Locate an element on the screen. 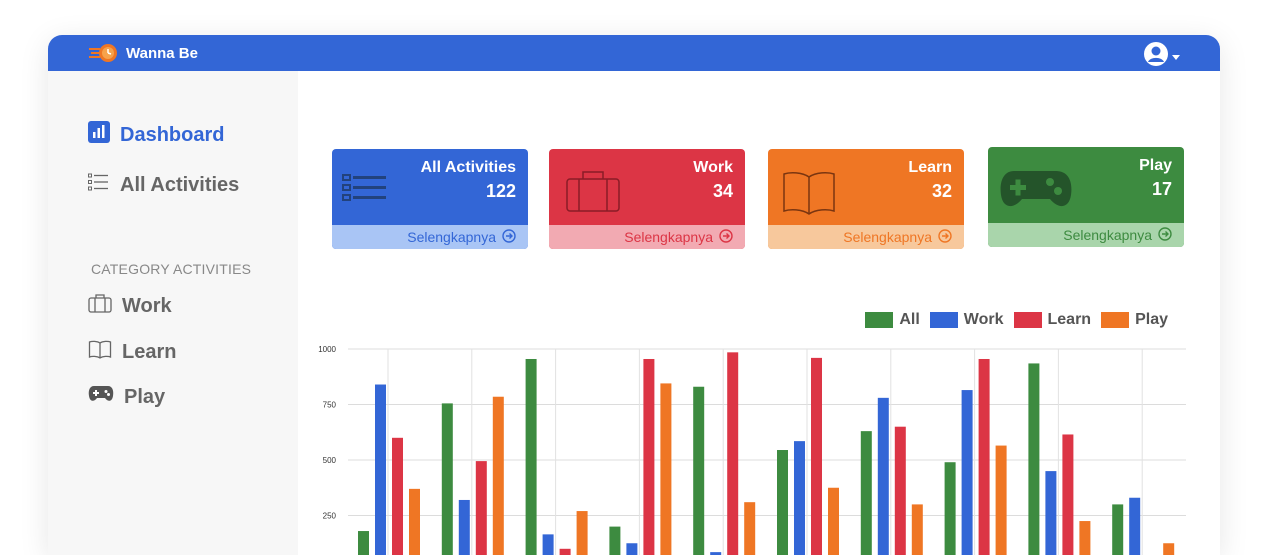  legend-item-play: Play is located at coordinates (1134, 320).